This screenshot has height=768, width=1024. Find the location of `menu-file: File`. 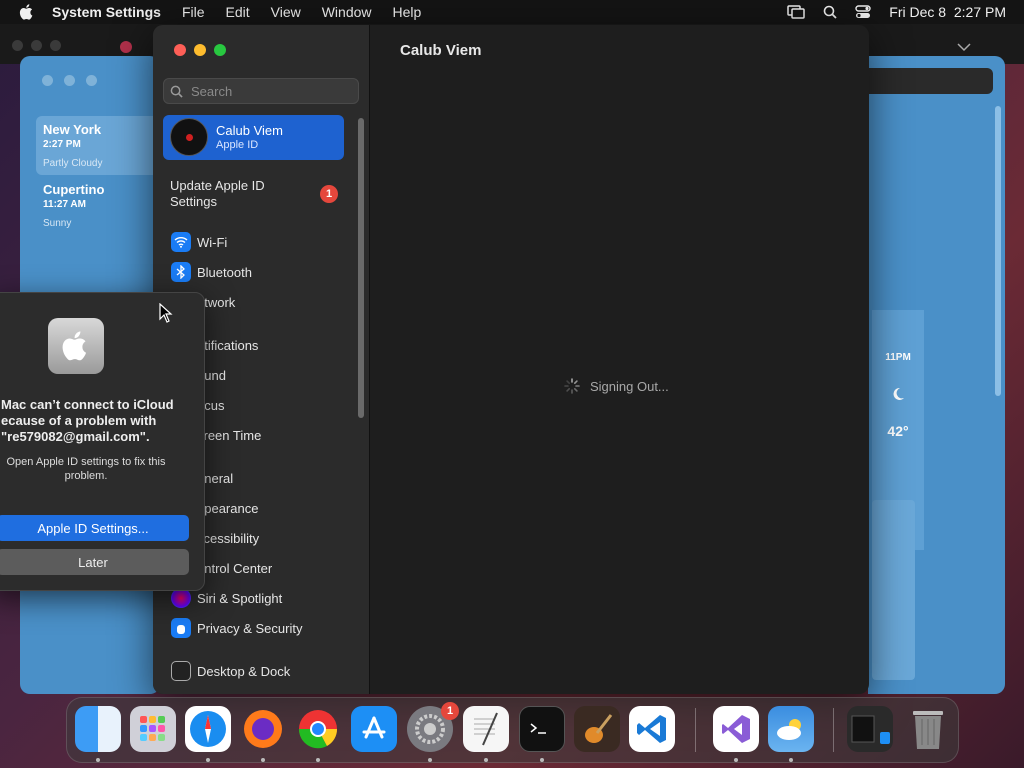

menu-file: File is located at coordinates (193, 12).